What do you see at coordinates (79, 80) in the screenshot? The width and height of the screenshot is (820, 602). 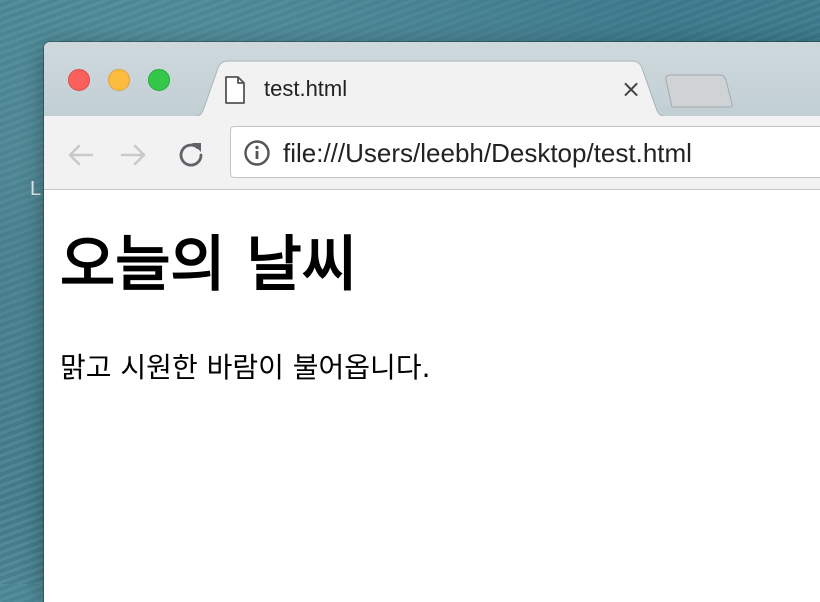 I see `close-window-button` at bounding box center [79, 80].